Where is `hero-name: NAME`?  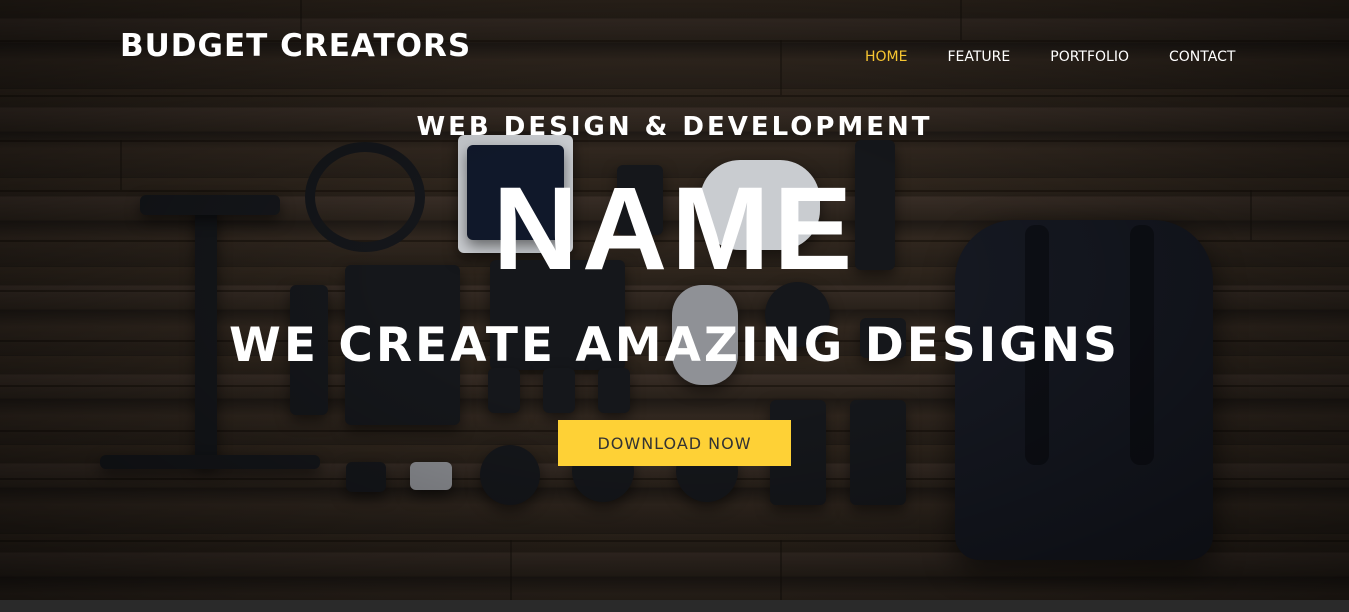 hero-name: NAME is located at coordinates (674, 229).